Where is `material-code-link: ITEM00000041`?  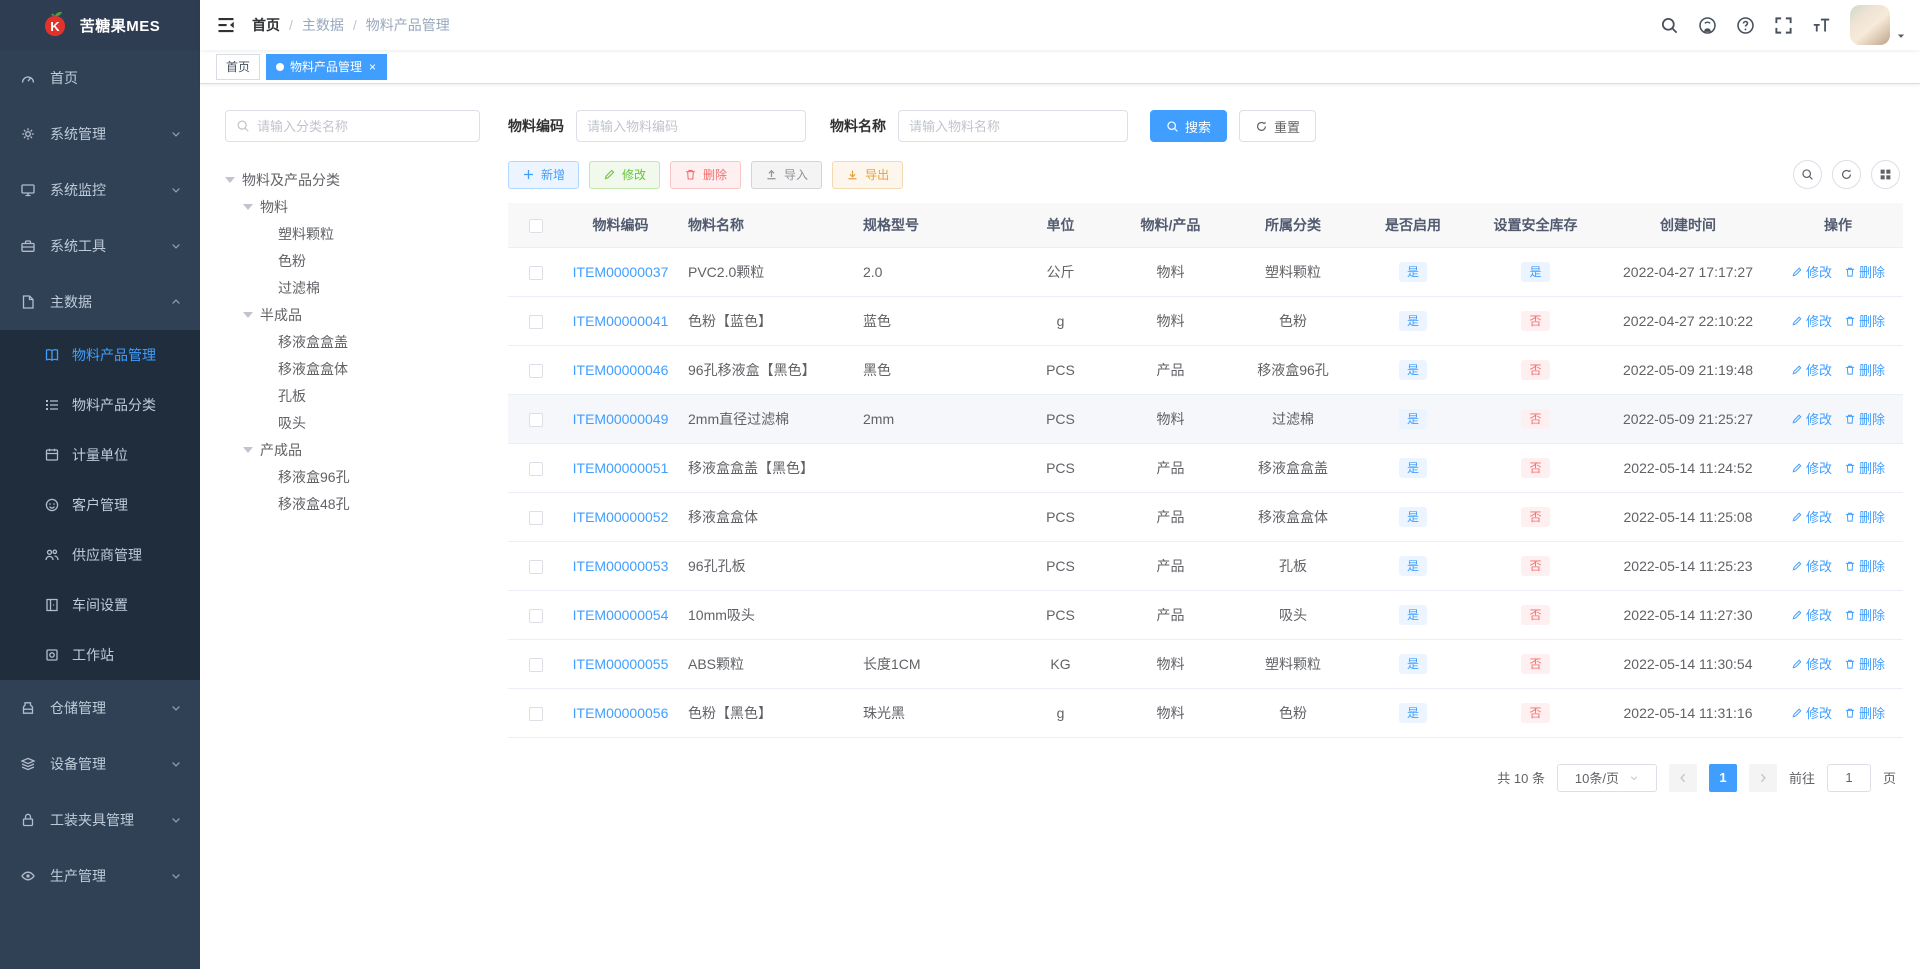
material-code-link: ITEM00000041 is located at coordinates (621, 321).